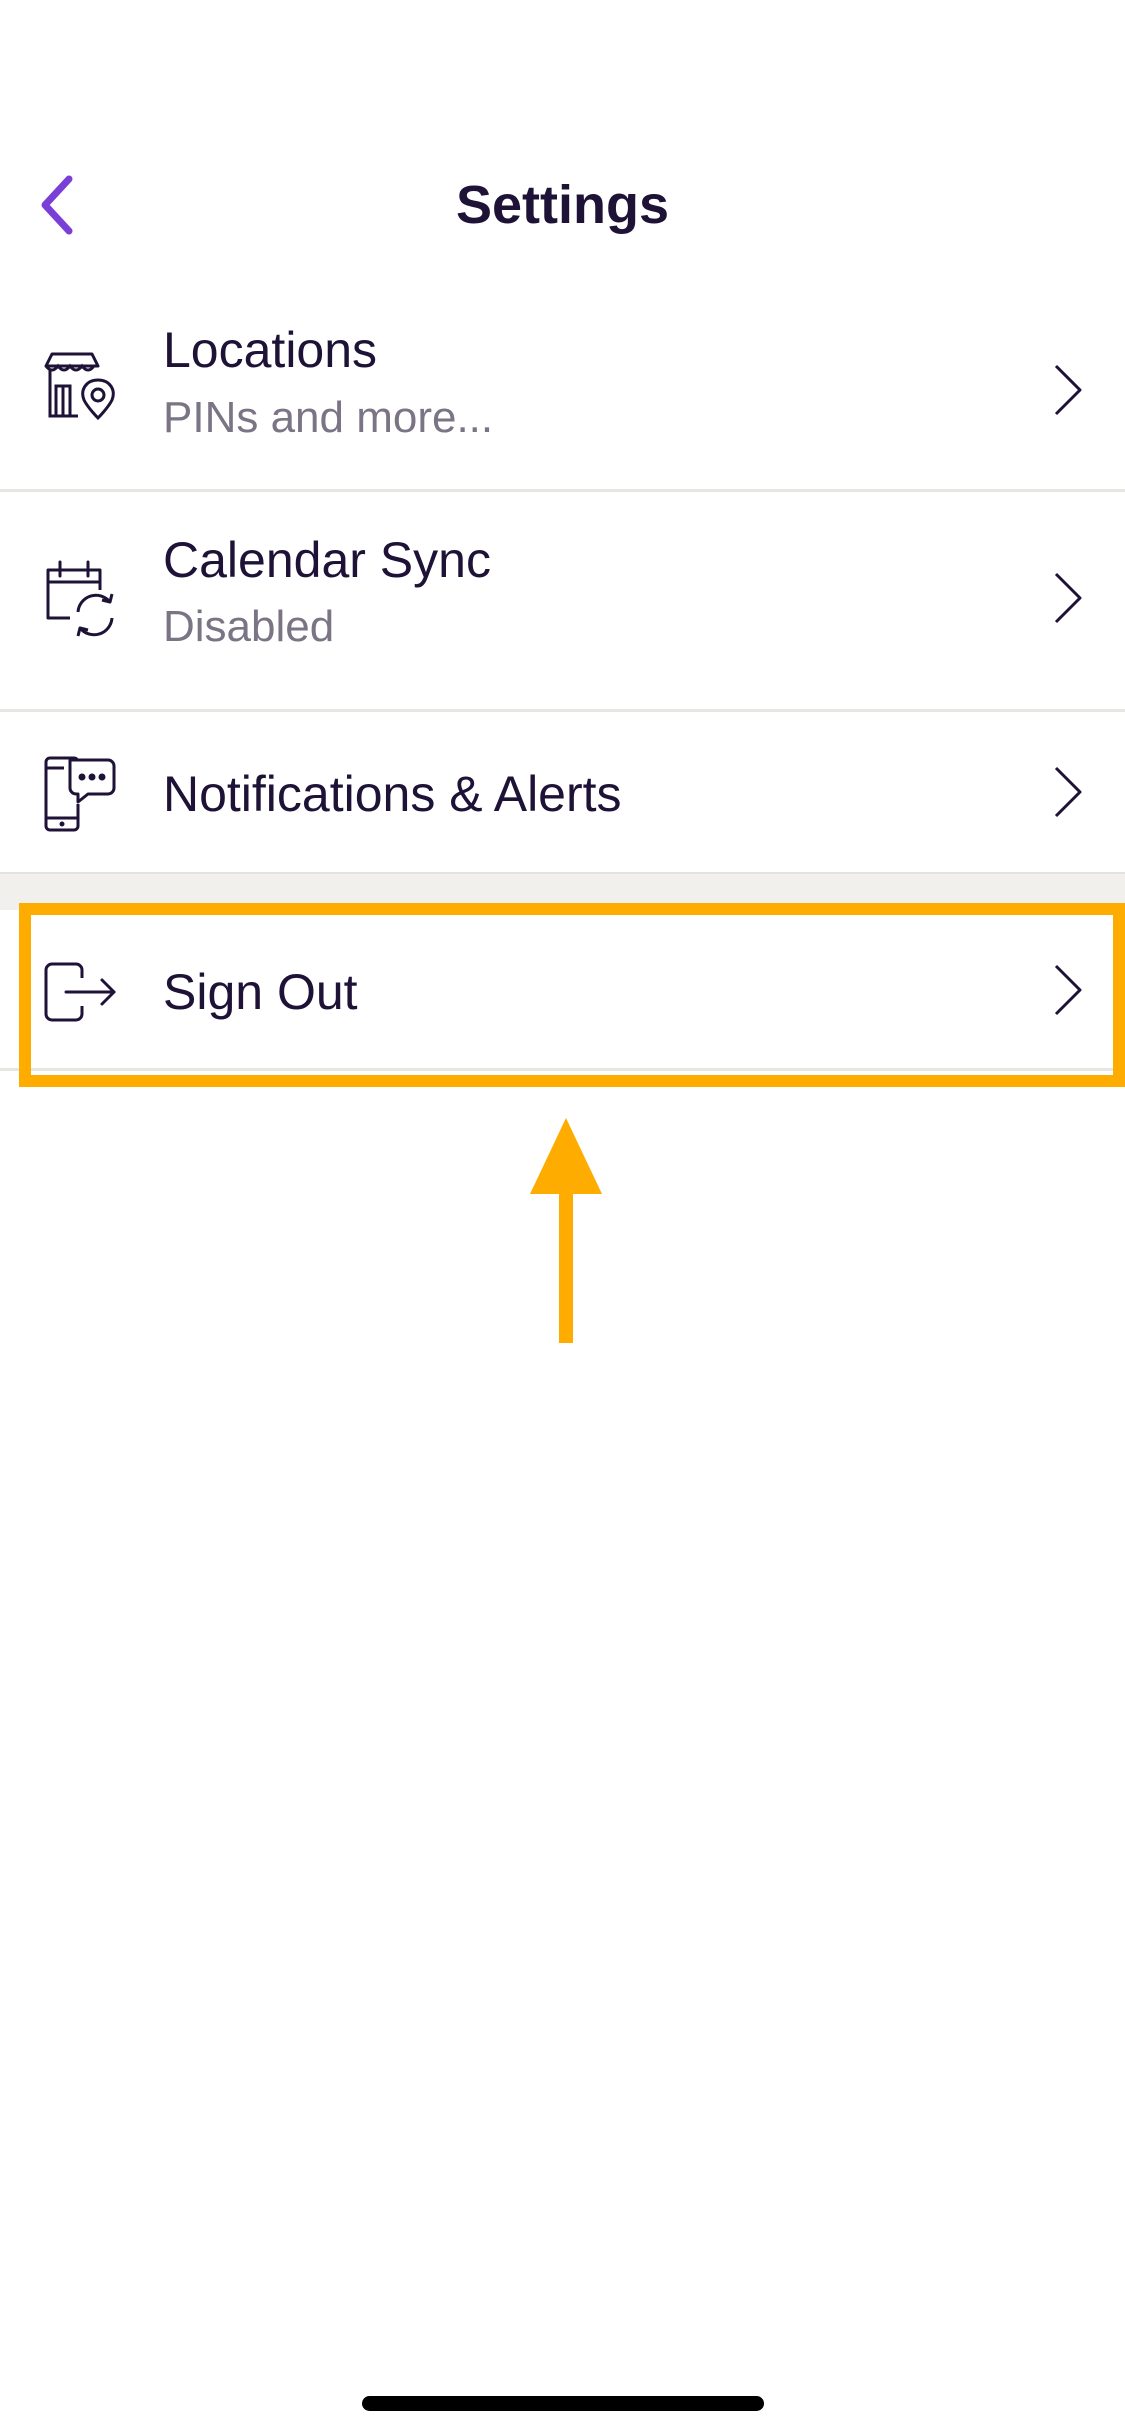 Image resolution: width=1125 pixels, height=2436 pixels. Describe the element at coordinates (80, 388) in the screenshot. I see `location-storefront-icon` at that location.